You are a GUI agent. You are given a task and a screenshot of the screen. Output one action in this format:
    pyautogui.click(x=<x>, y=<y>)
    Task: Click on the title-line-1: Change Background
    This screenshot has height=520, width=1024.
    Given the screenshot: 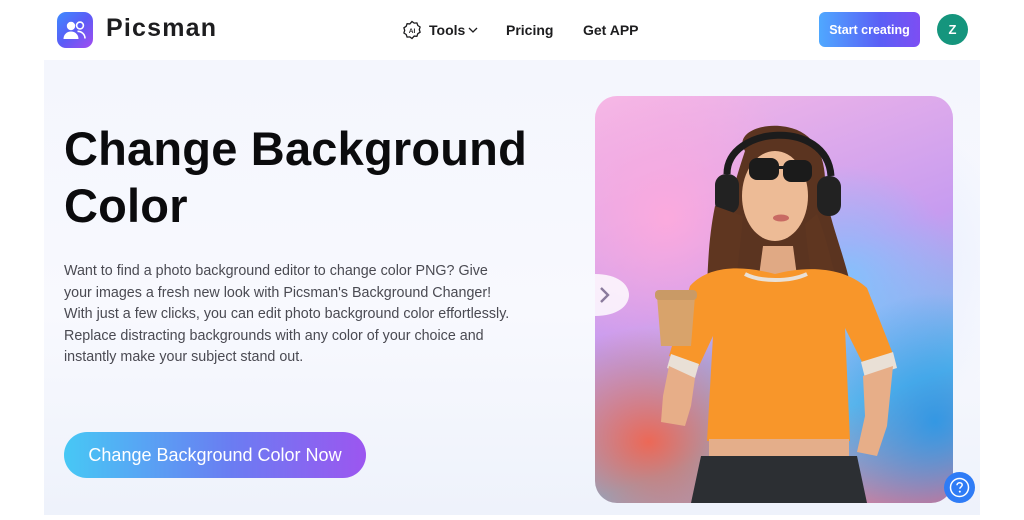 What is the action you would take?
    pyautogui.click(x=296, y=148)
    